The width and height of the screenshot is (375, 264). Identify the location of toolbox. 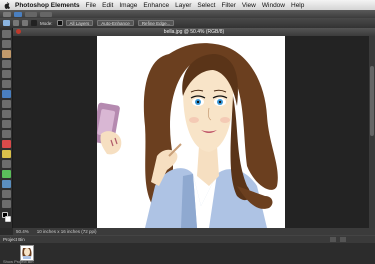
(6, 128).